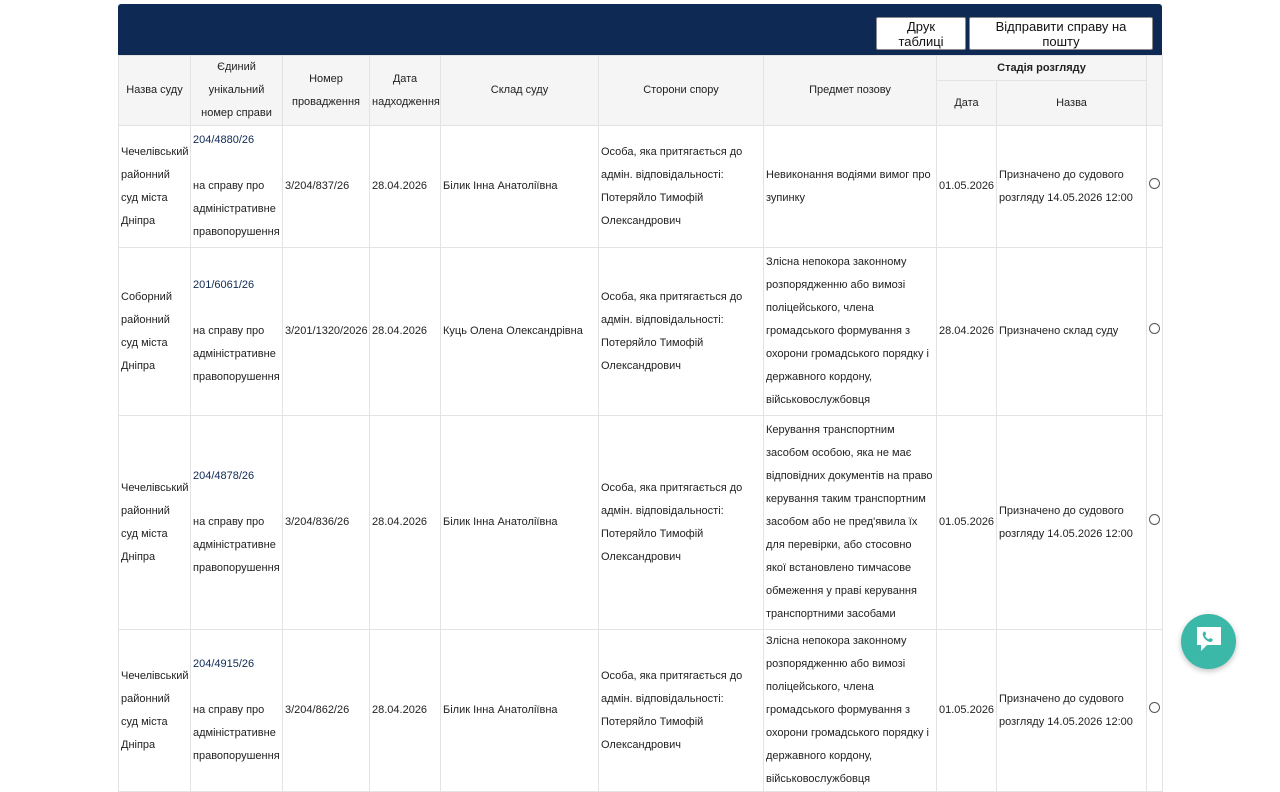 Image resolution: width=1280 pixels, height=792 pixels. Describe the element at coordinates (1061, 33) in the screenshot. I see `send-case-email-button: Відправити справу на пошту` at that location.